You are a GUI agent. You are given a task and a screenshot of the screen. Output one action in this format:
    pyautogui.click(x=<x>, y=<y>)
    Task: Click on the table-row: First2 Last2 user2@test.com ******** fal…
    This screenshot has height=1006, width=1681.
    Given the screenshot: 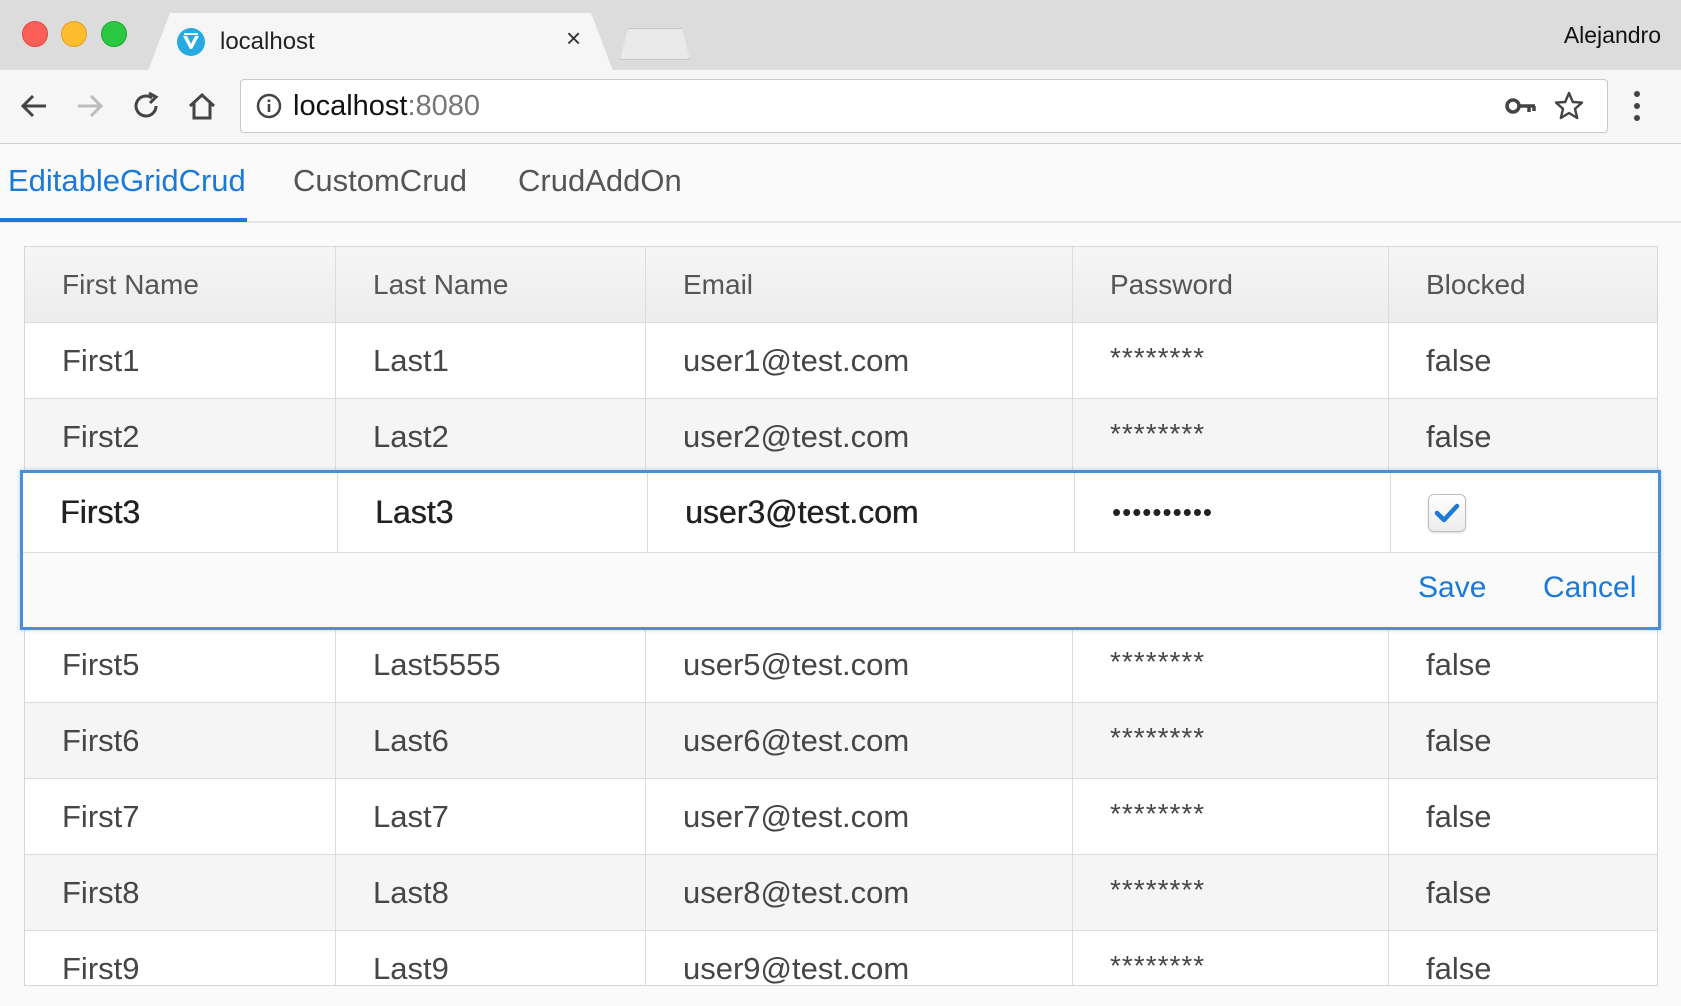 What is the action you would take?
    pyautogui.click(x=841, y=437)
    